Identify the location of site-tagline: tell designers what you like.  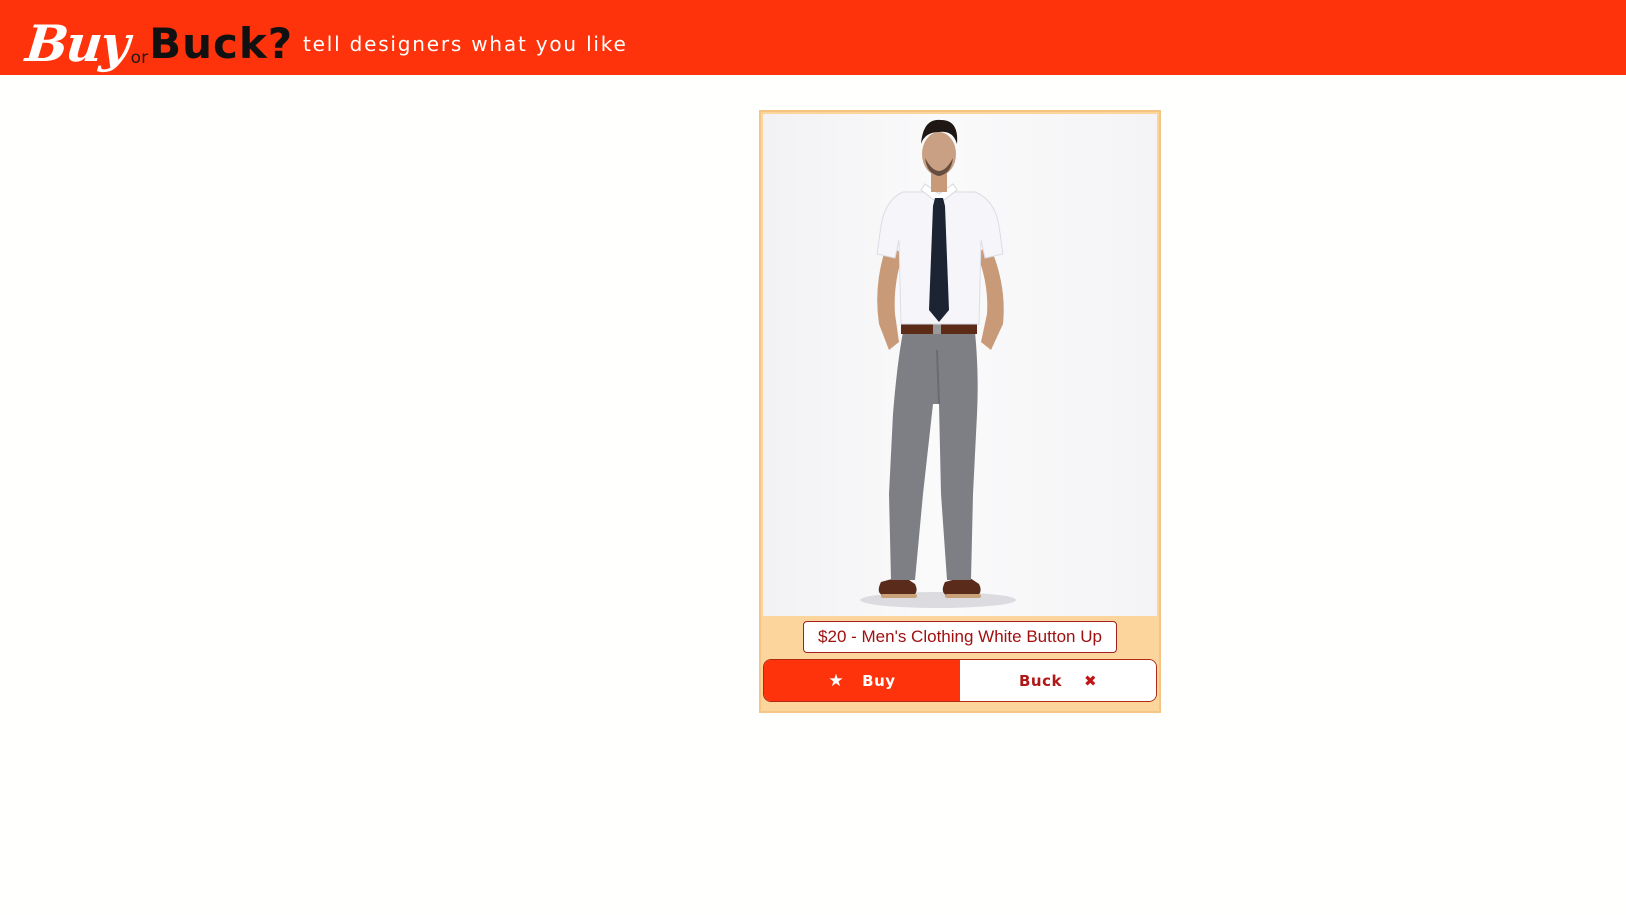
(465, 44).